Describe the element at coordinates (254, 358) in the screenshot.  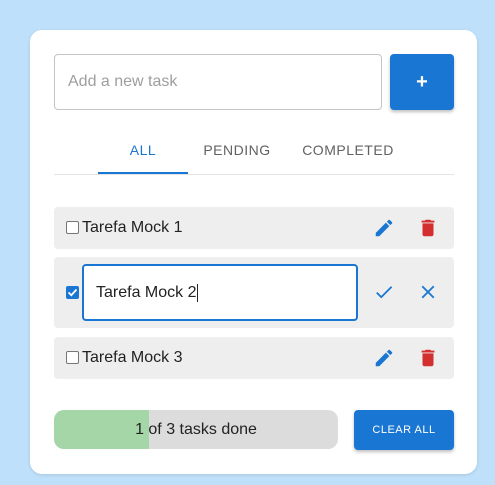
I see `task-row: Tarefa Mock 3` at that location.